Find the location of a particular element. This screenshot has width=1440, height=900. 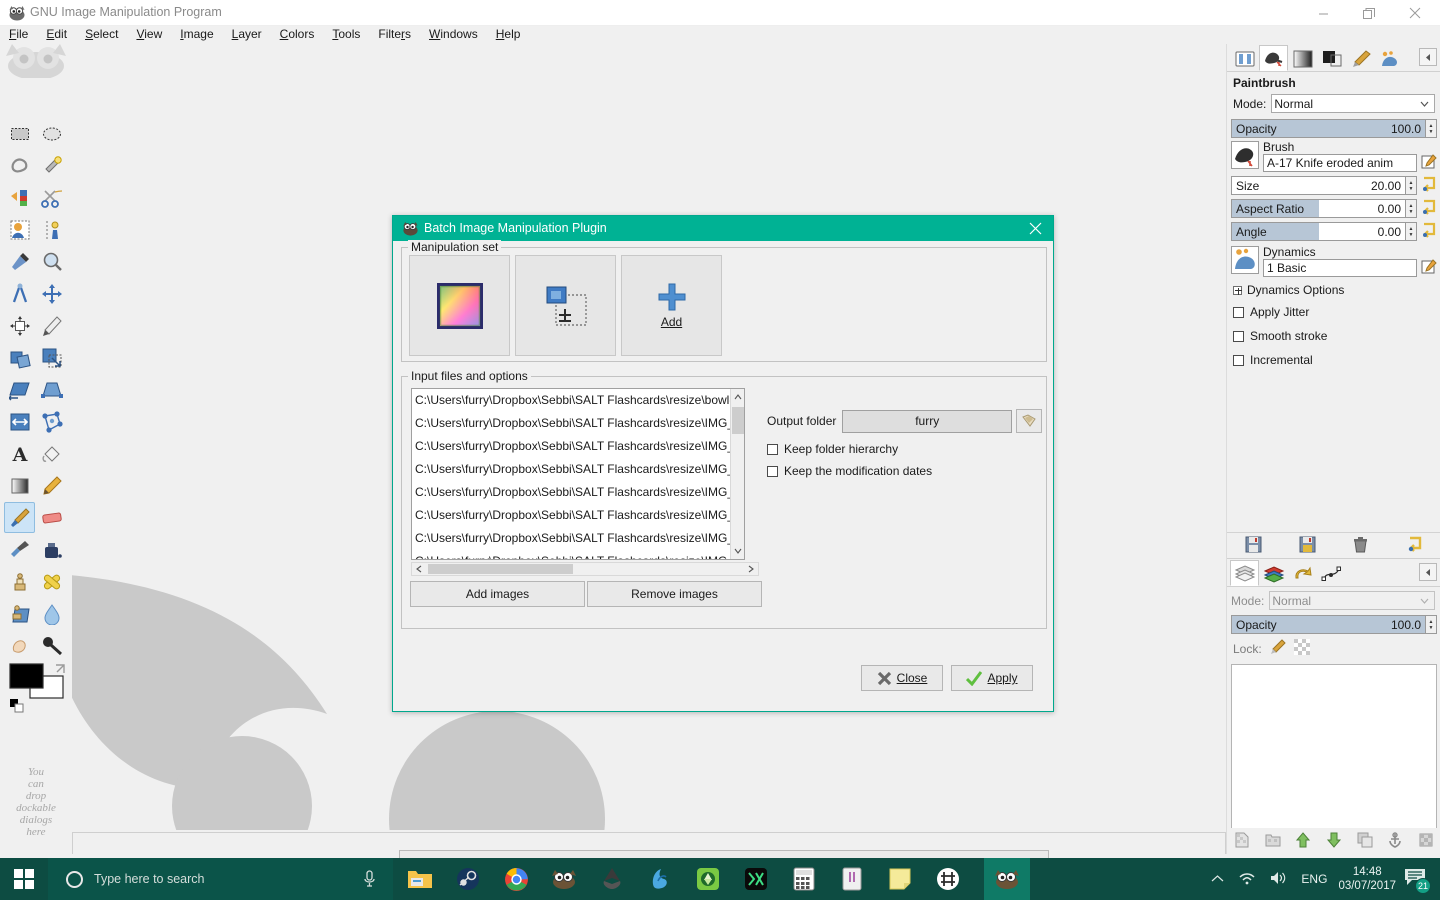

new-layer-group-icon is located at coordinates (1273, 841).